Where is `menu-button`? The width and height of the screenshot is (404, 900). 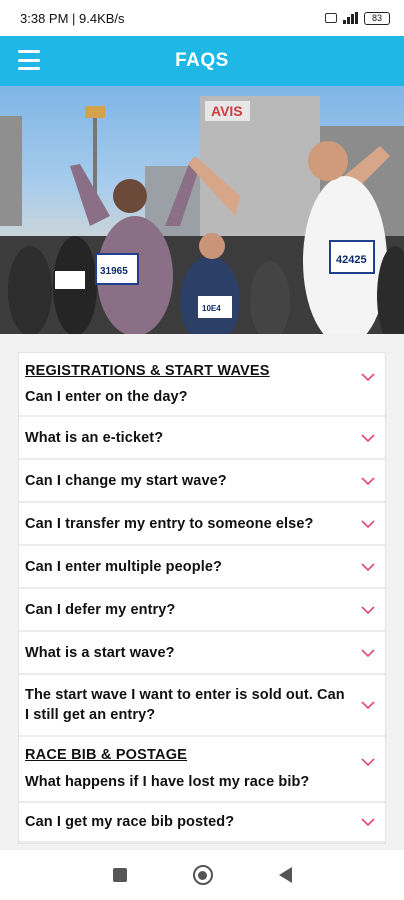
menu-button is located at coordinates (29, 60).